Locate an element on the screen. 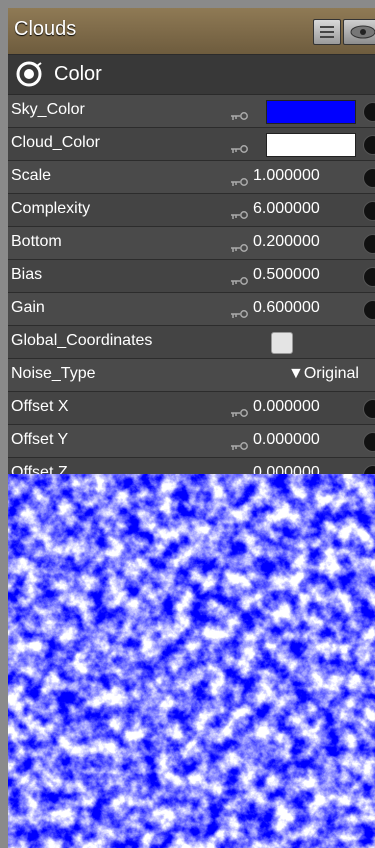 The image size is (375, 848). section-title: Color is located at coordinates (78, 74).